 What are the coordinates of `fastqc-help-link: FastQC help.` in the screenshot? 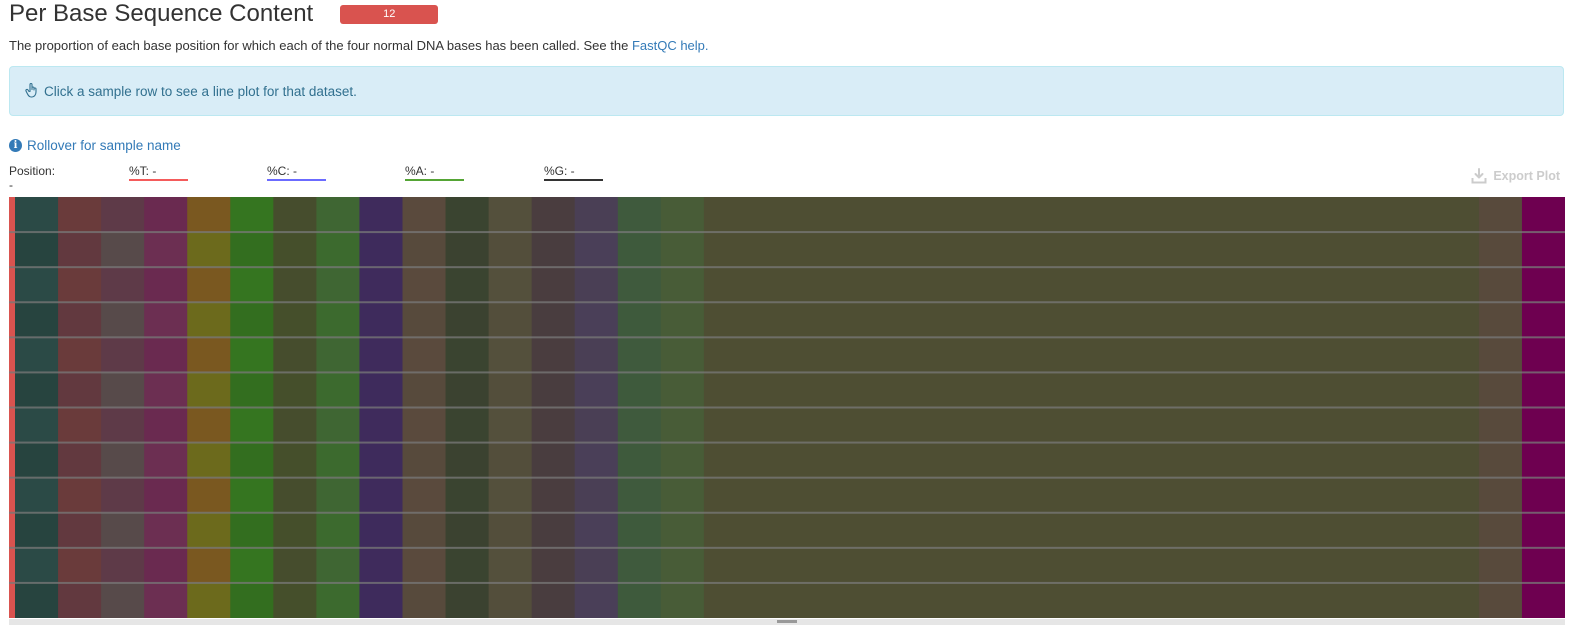 It's located at (670, 45).